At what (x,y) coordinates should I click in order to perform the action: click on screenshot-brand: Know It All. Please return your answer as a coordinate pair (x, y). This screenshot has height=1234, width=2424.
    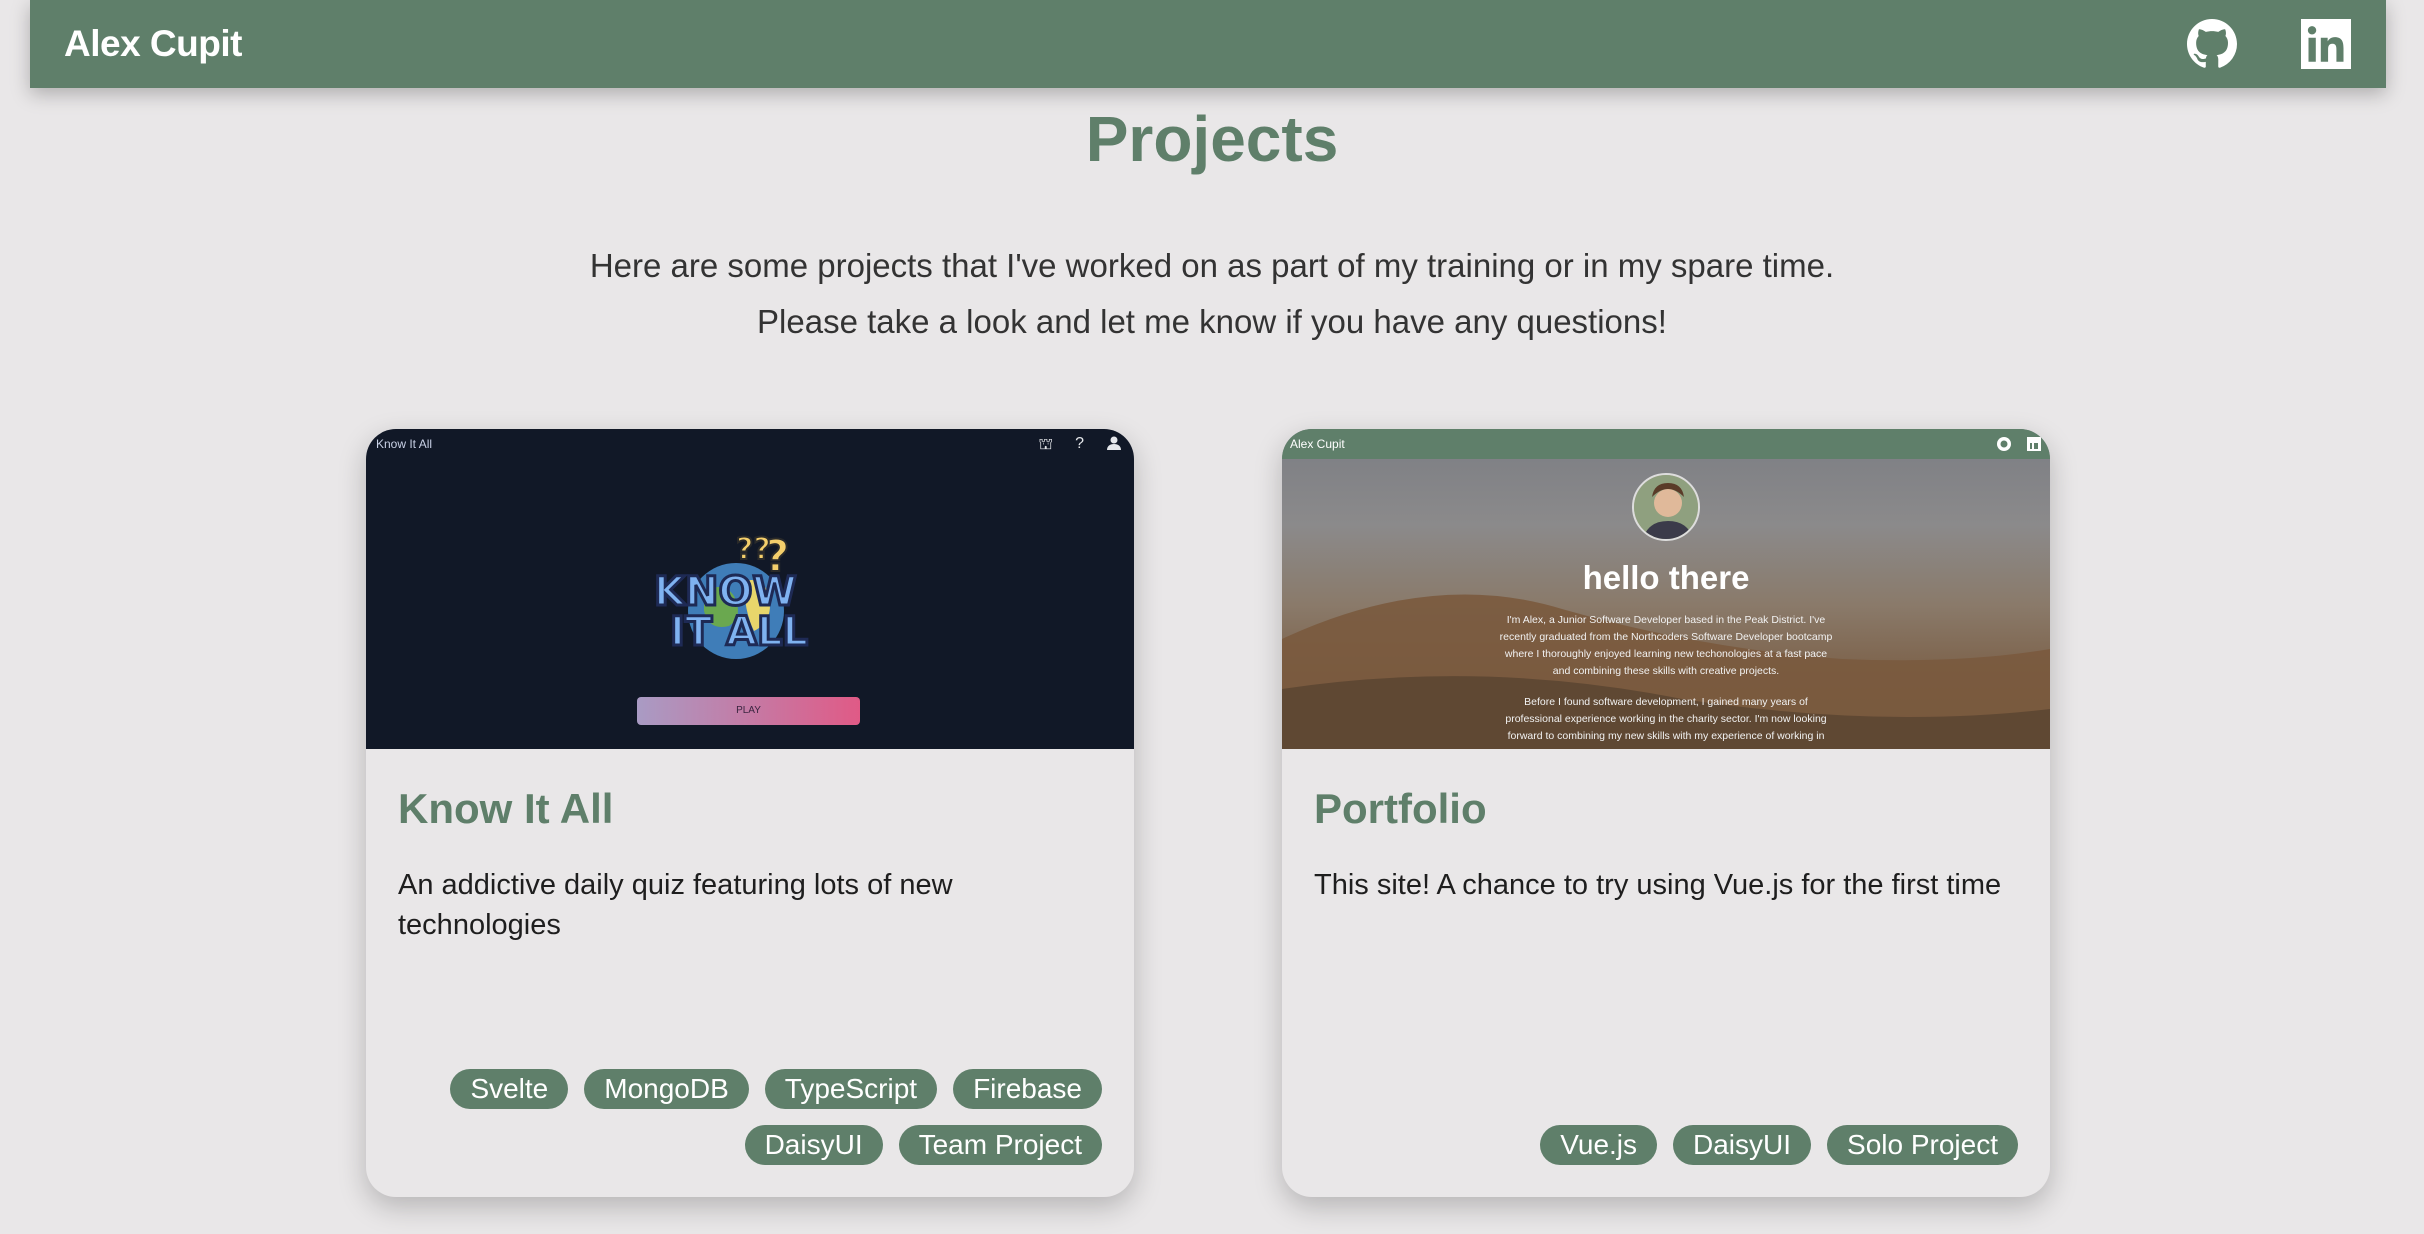
    Looking at the image, I should click on (404, 444).